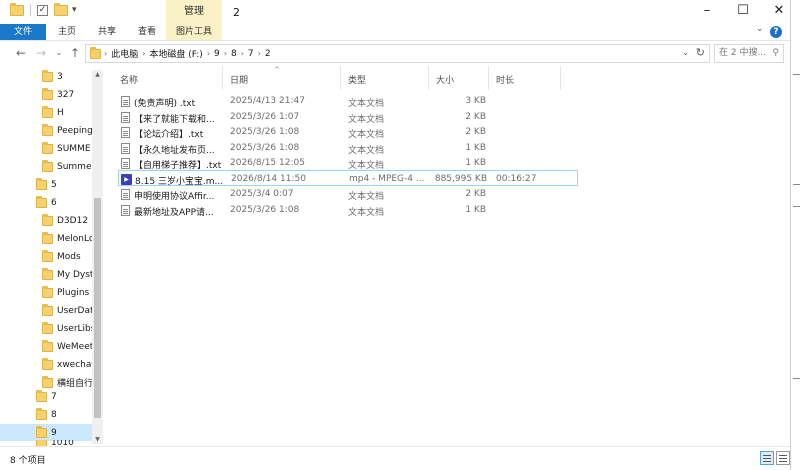 The height and width of the screenshot is (470, 800). What do you see at coordinates (398, 194) in the screenshot?
I see `file-row: 申明使用协议Affir... 2025/3/4 0:07 文本文档 2 KB` at bounding box center [398, 194].